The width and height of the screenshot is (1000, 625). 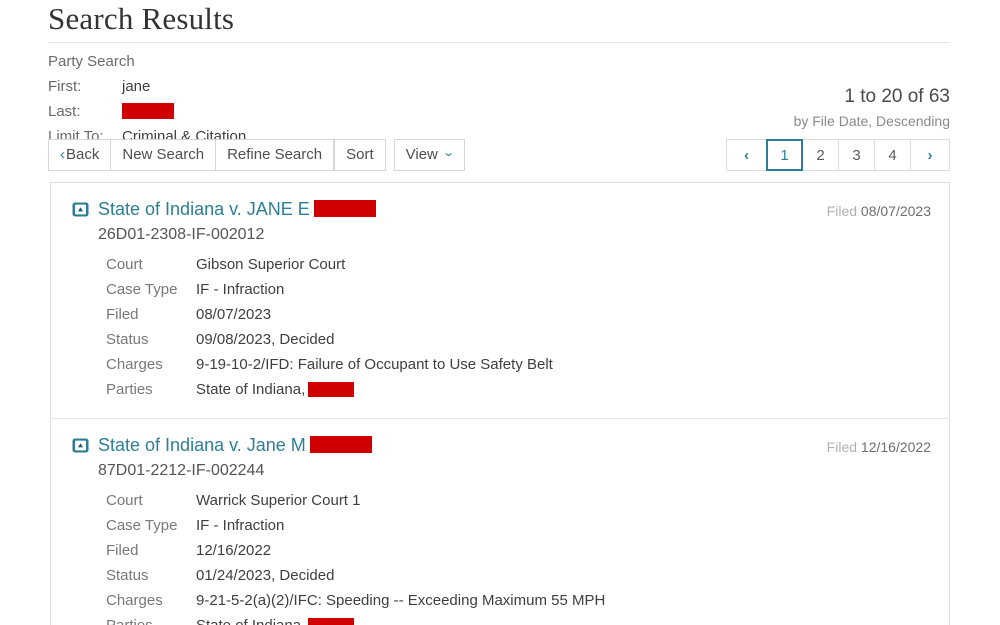 I want to click on view-dropdown-button: View ⌄, so click(x=429, y=155).